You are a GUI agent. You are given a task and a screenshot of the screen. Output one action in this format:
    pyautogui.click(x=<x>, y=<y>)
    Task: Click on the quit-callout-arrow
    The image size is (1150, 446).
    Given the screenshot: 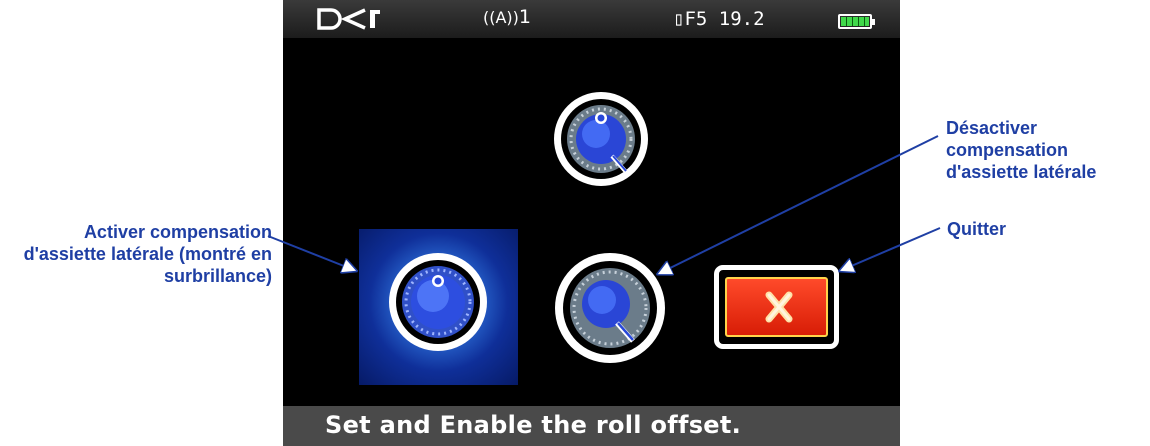 What is the action you would take?
    pyautogui.click(x=891, y=248)
    